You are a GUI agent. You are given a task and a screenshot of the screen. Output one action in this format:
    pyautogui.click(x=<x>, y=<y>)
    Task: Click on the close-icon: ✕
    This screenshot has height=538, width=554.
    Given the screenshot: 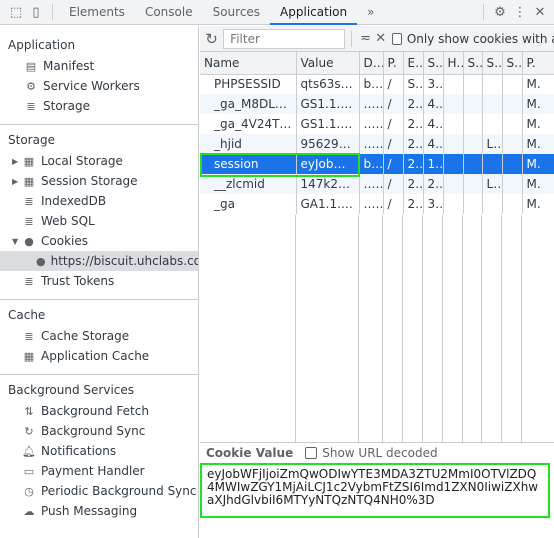 What is the action you would take?
    pyautogui.click(x=540, y=12)
    